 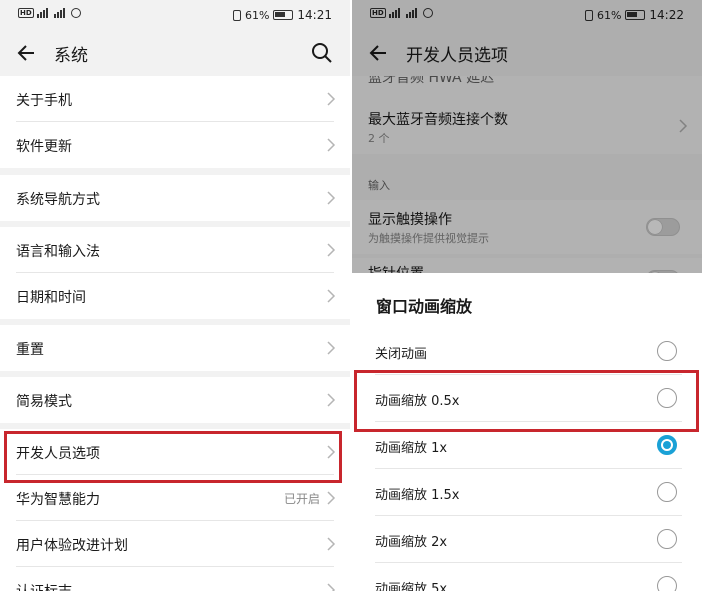 I want to click on settings-item-simple-mode: 简易模式, so click(x=175, y=400).